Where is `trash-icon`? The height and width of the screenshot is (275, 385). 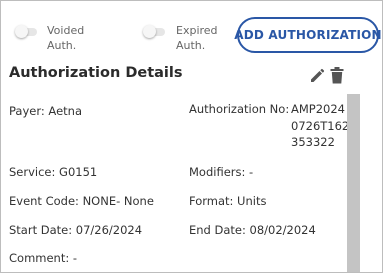
trash-icon is located at coordinates (337, 75).